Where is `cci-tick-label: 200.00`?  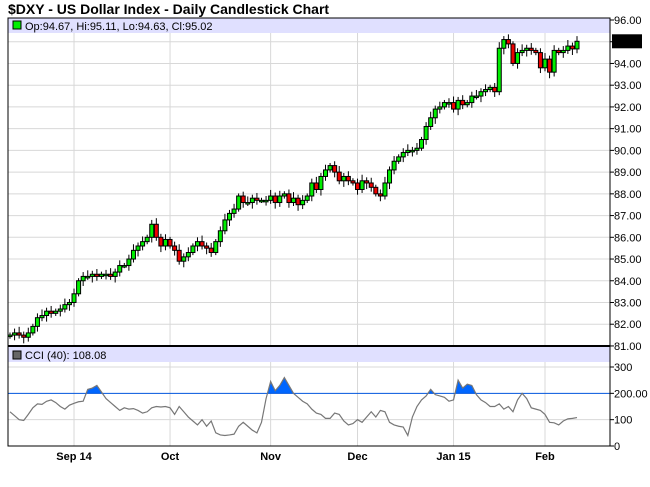
cci-tick-label: 200.00 is located at coordinates (631, 394).